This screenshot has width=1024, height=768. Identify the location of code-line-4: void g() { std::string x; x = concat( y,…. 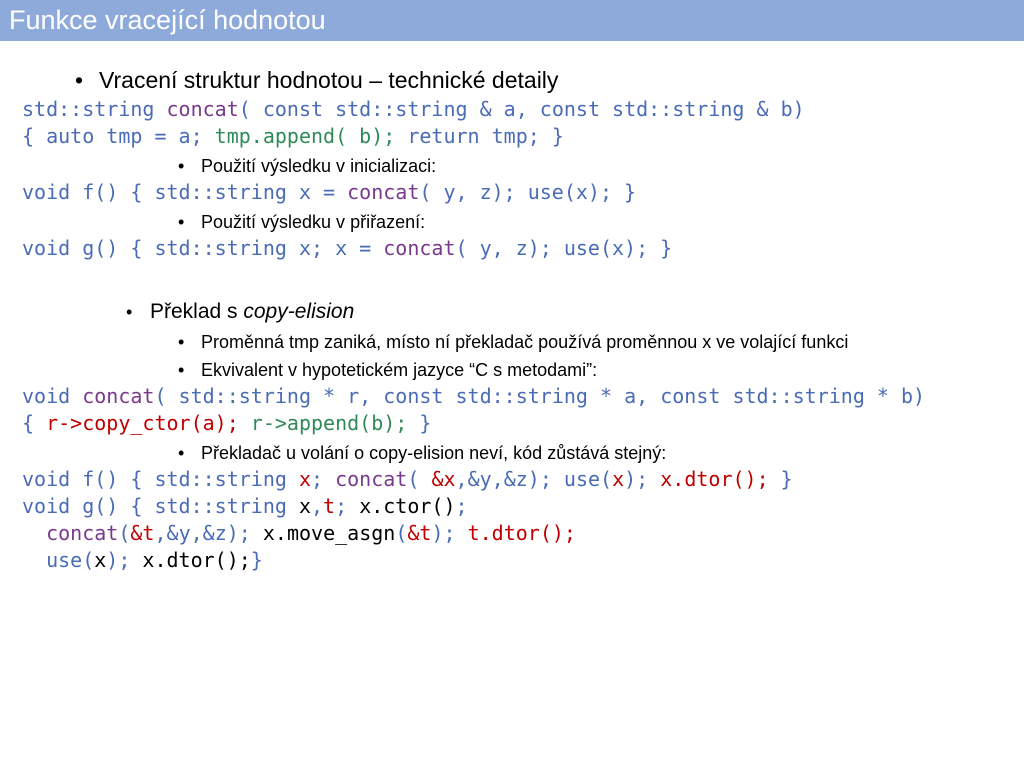
(347, 248).